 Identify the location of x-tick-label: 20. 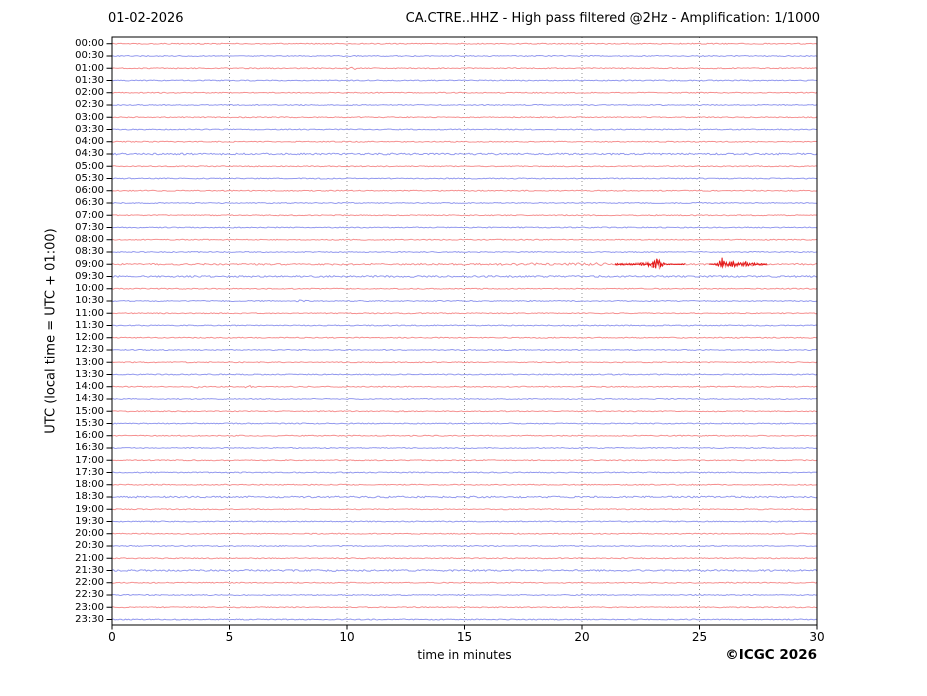
(582, 637).